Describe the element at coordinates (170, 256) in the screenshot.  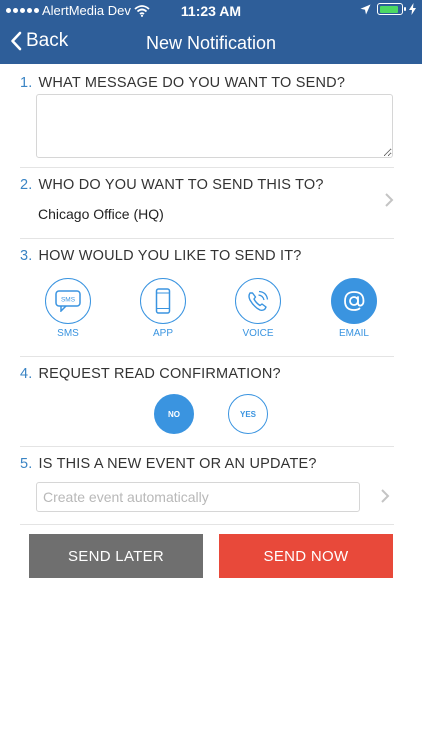
I see `question-title: HOW WOULD YOU LIKE TO SEND IT?` at that location.